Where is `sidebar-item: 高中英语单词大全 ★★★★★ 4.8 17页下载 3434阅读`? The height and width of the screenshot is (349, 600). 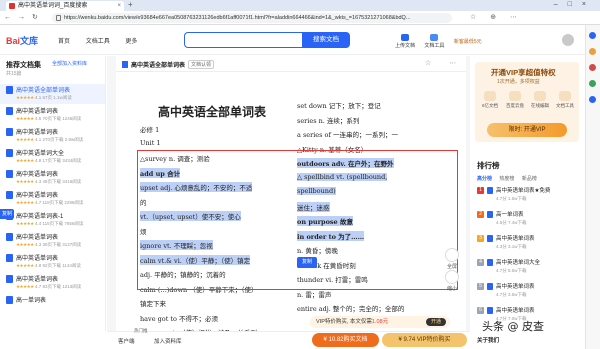 sidebar-item: 高中英语单词大全 ★★★★★ 4.8 17页下载 3434阅读 is located at coordinates (52, 157).